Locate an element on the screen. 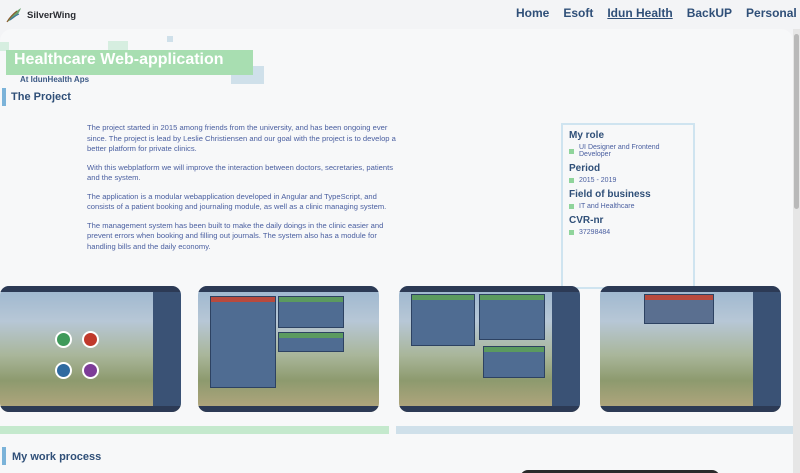 The image size is (800, 473). period-label: Period is located at coordinates (585, 168).